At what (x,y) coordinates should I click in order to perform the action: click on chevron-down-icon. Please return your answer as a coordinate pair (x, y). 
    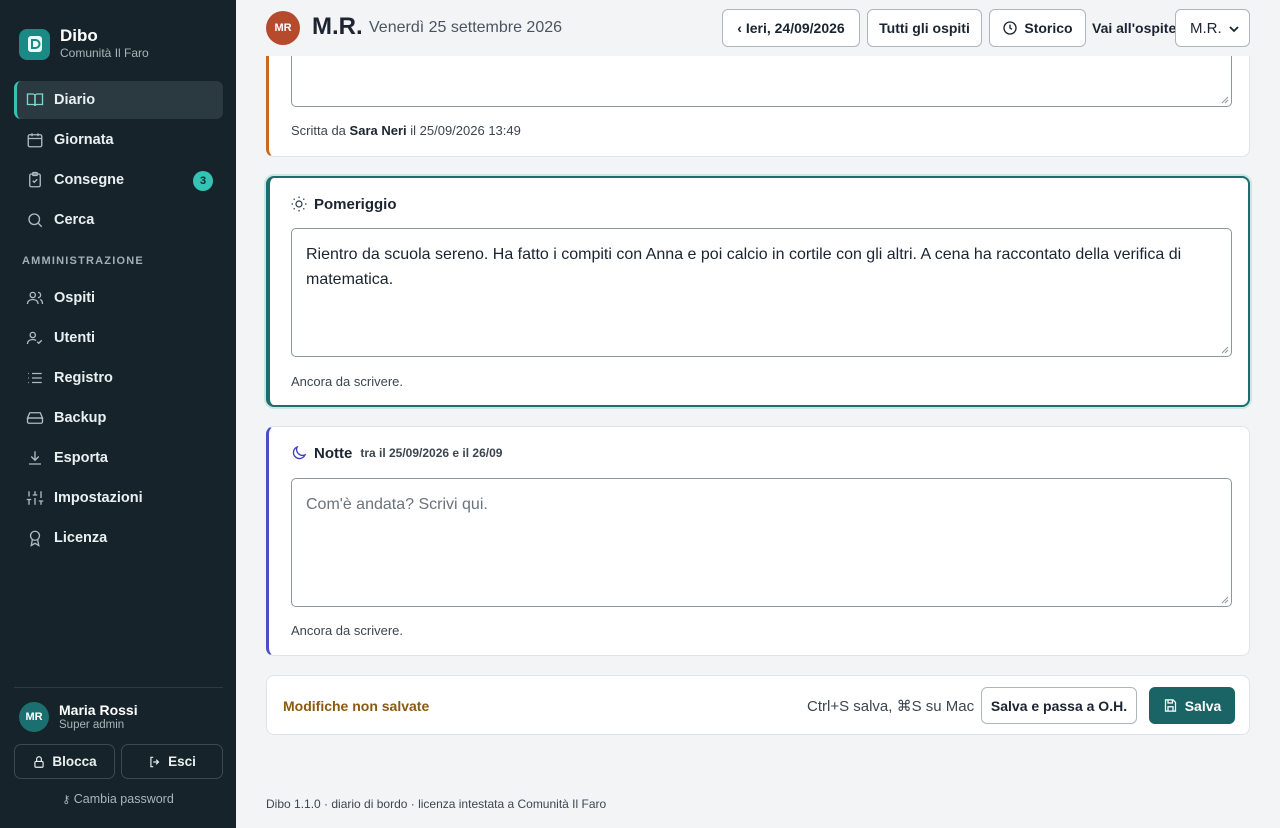
    Looking at the image, I should click on (1234, 29).